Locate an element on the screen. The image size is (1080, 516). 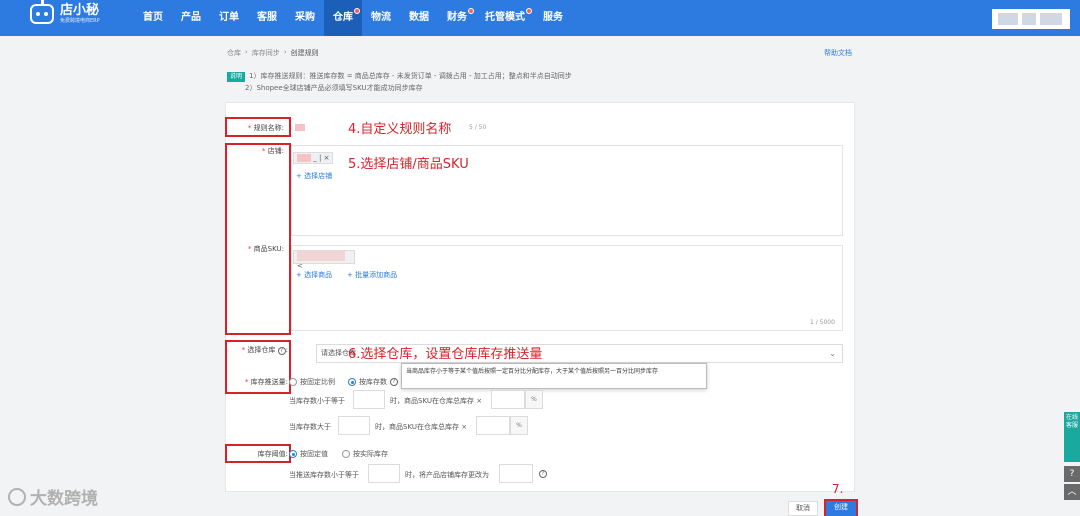
cond2-percent-input is located at coordinates (493, 425).